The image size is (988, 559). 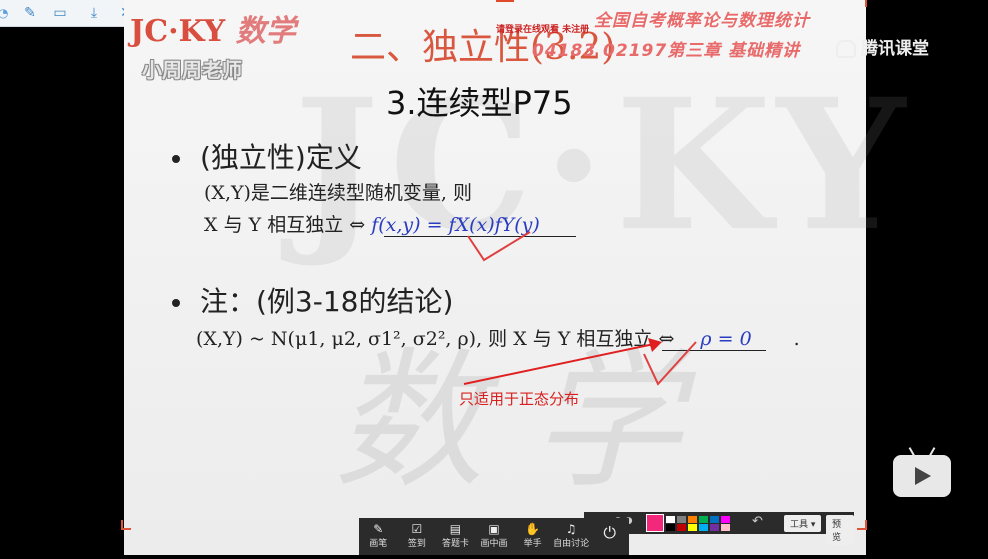 I want to click on tool-discussion: ♫ 自由讨论, so click(x=571, y=536).